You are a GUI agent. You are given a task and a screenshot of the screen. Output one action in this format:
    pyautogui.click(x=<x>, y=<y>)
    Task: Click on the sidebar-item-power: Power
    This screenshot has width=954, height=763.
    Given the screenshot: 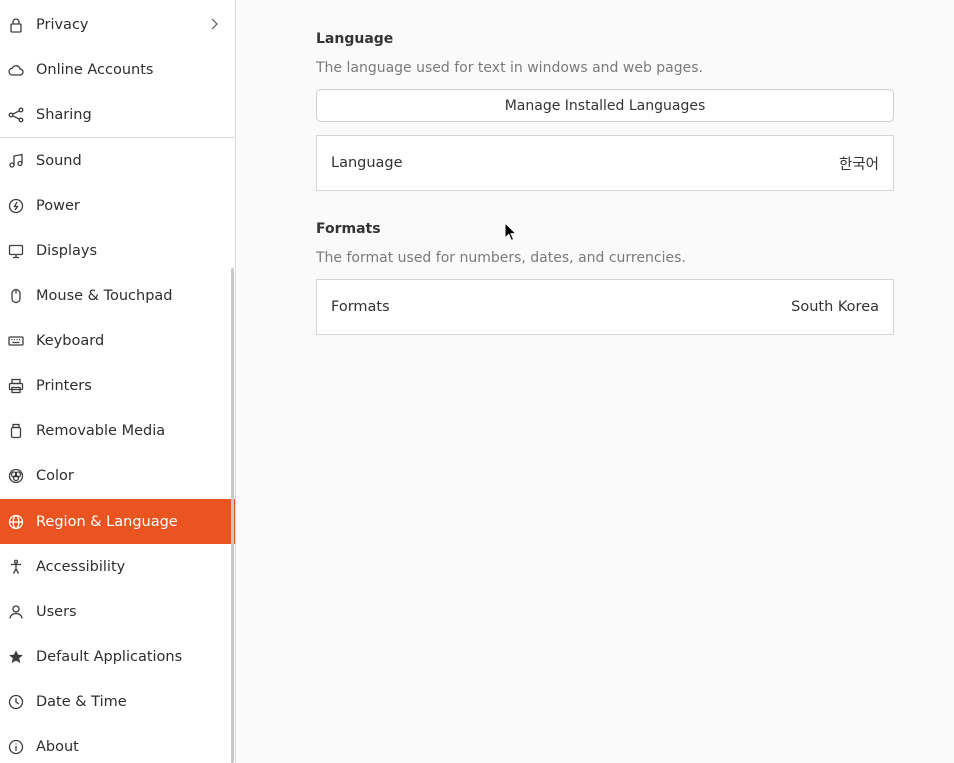 What is the action you would take?
    pyautogui.click(x=117, y=205)
    